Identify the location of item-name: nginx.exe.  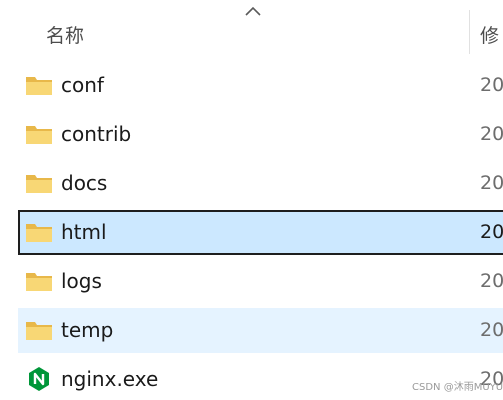
(110, 379).